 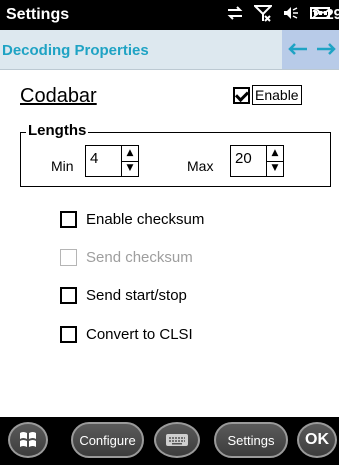 I want to click on convert-clsi-checkbox, so click(x=68, y=334).